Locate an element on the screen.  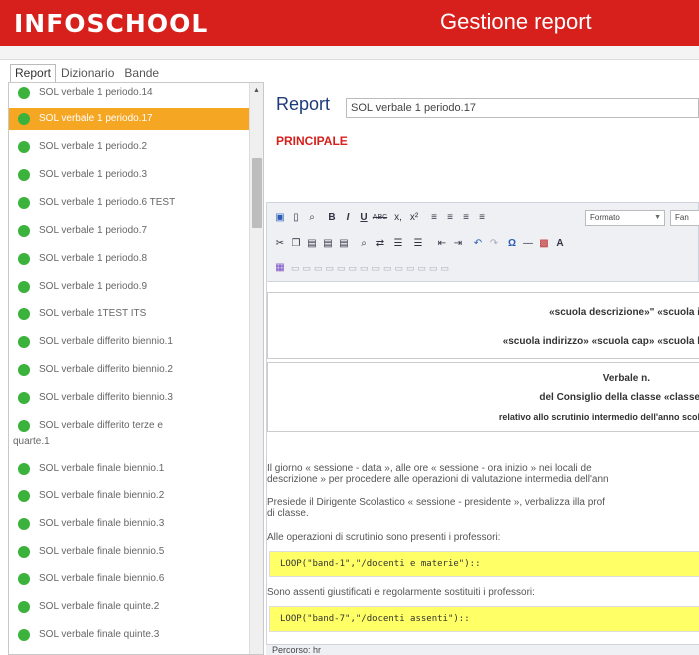
paste-word-icon: ▤ is located at coordinates (344, 244).